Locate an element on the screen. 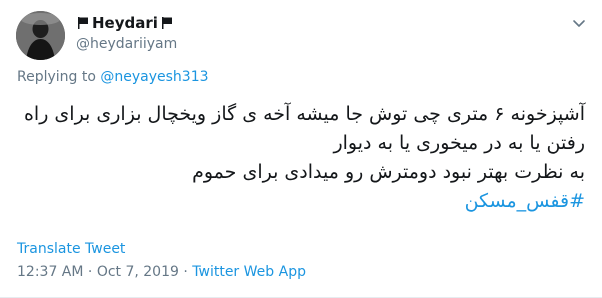 The image size is (602, 298). tweet-meta: 12:37 AM · Oct 7, 2019 · Twitter Web App is located at coordinates (161, 272).